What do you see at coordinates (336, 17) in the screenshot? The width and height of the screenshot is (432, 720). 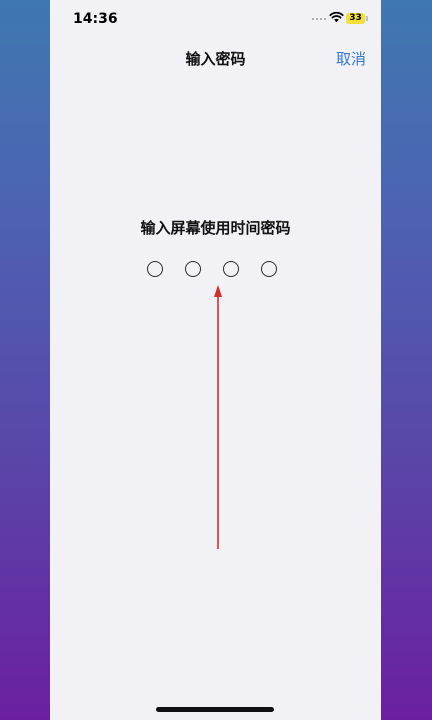 I see `wifi-icon` at bounding box center [336, 17].